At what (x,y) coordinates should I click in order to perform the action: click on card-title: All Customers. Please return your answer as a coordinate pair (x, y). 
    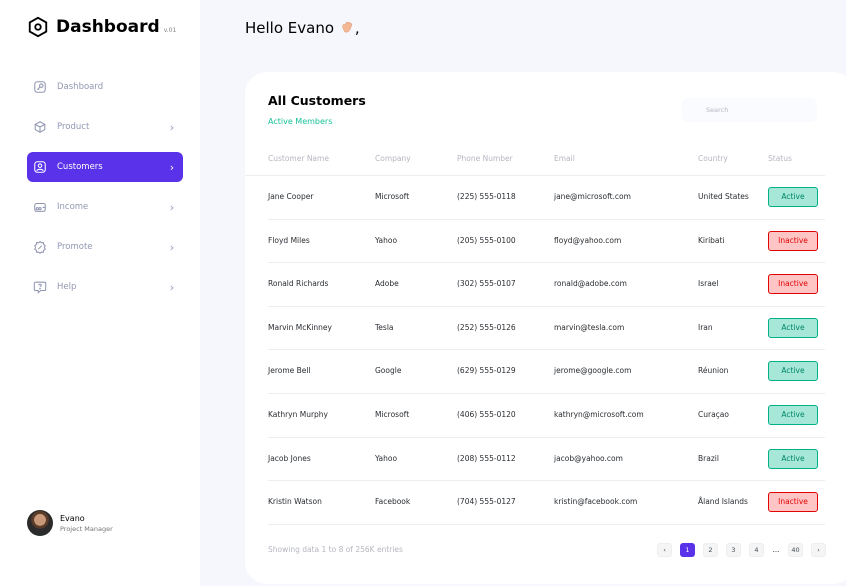
    Looking at the image, I should click on (317, 100).